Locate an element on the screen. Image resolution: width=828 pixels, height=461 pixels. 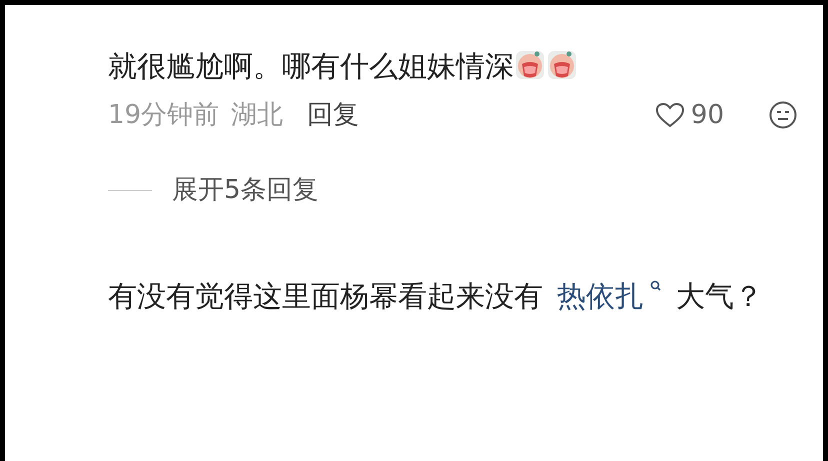
reply-button: 回复 is located at coordinates (333, 115).